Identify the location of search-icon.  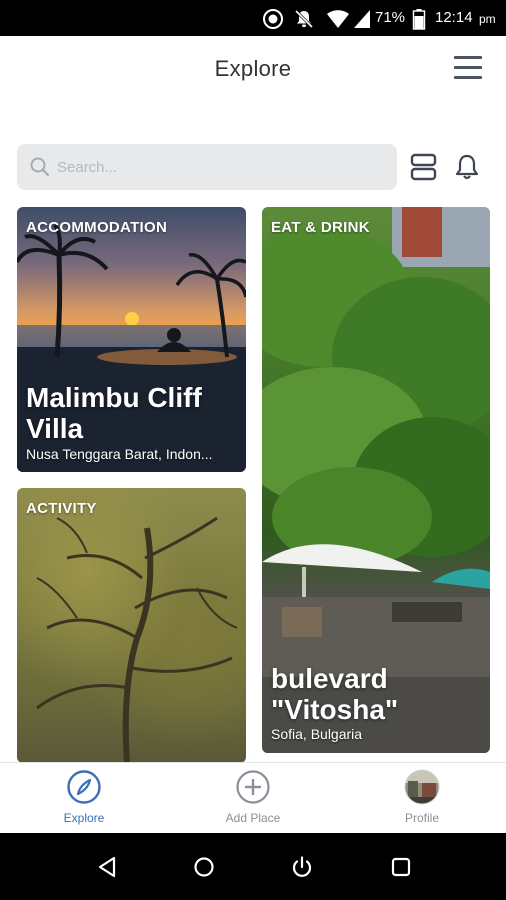
(40, 167).